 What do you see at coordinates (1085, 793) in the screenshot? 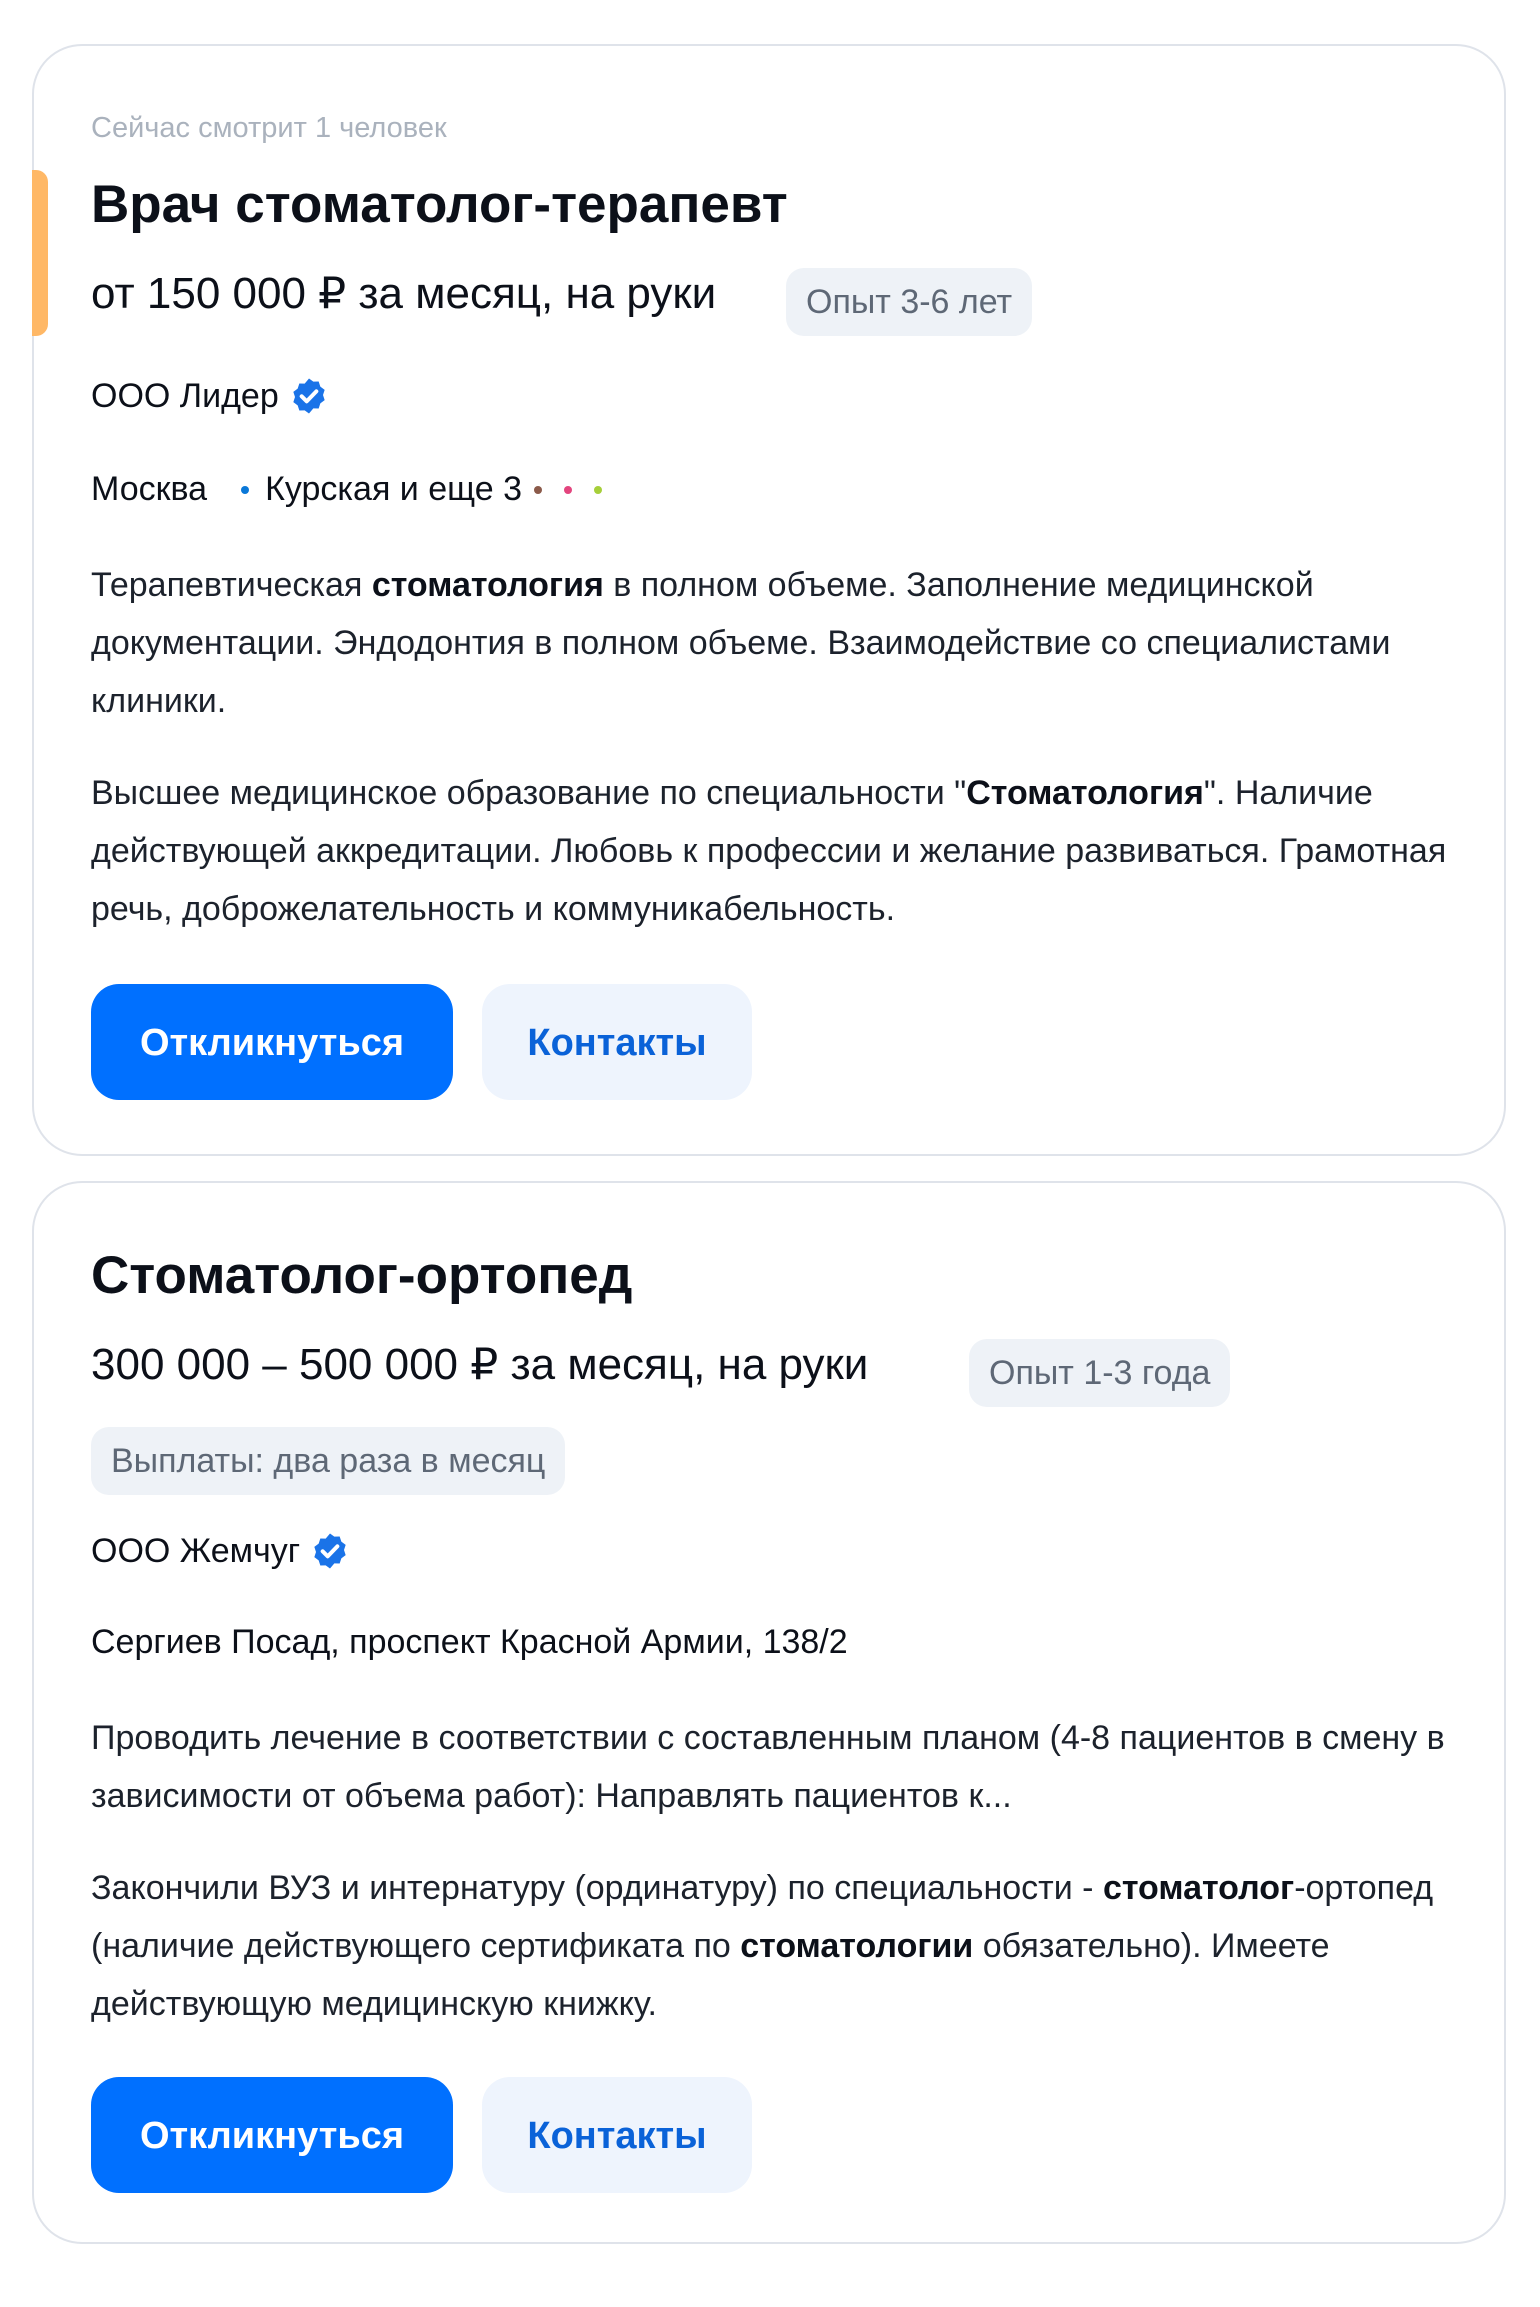
I see `highlight-keyword: Стоматология` at bounding box center [1085, 793].